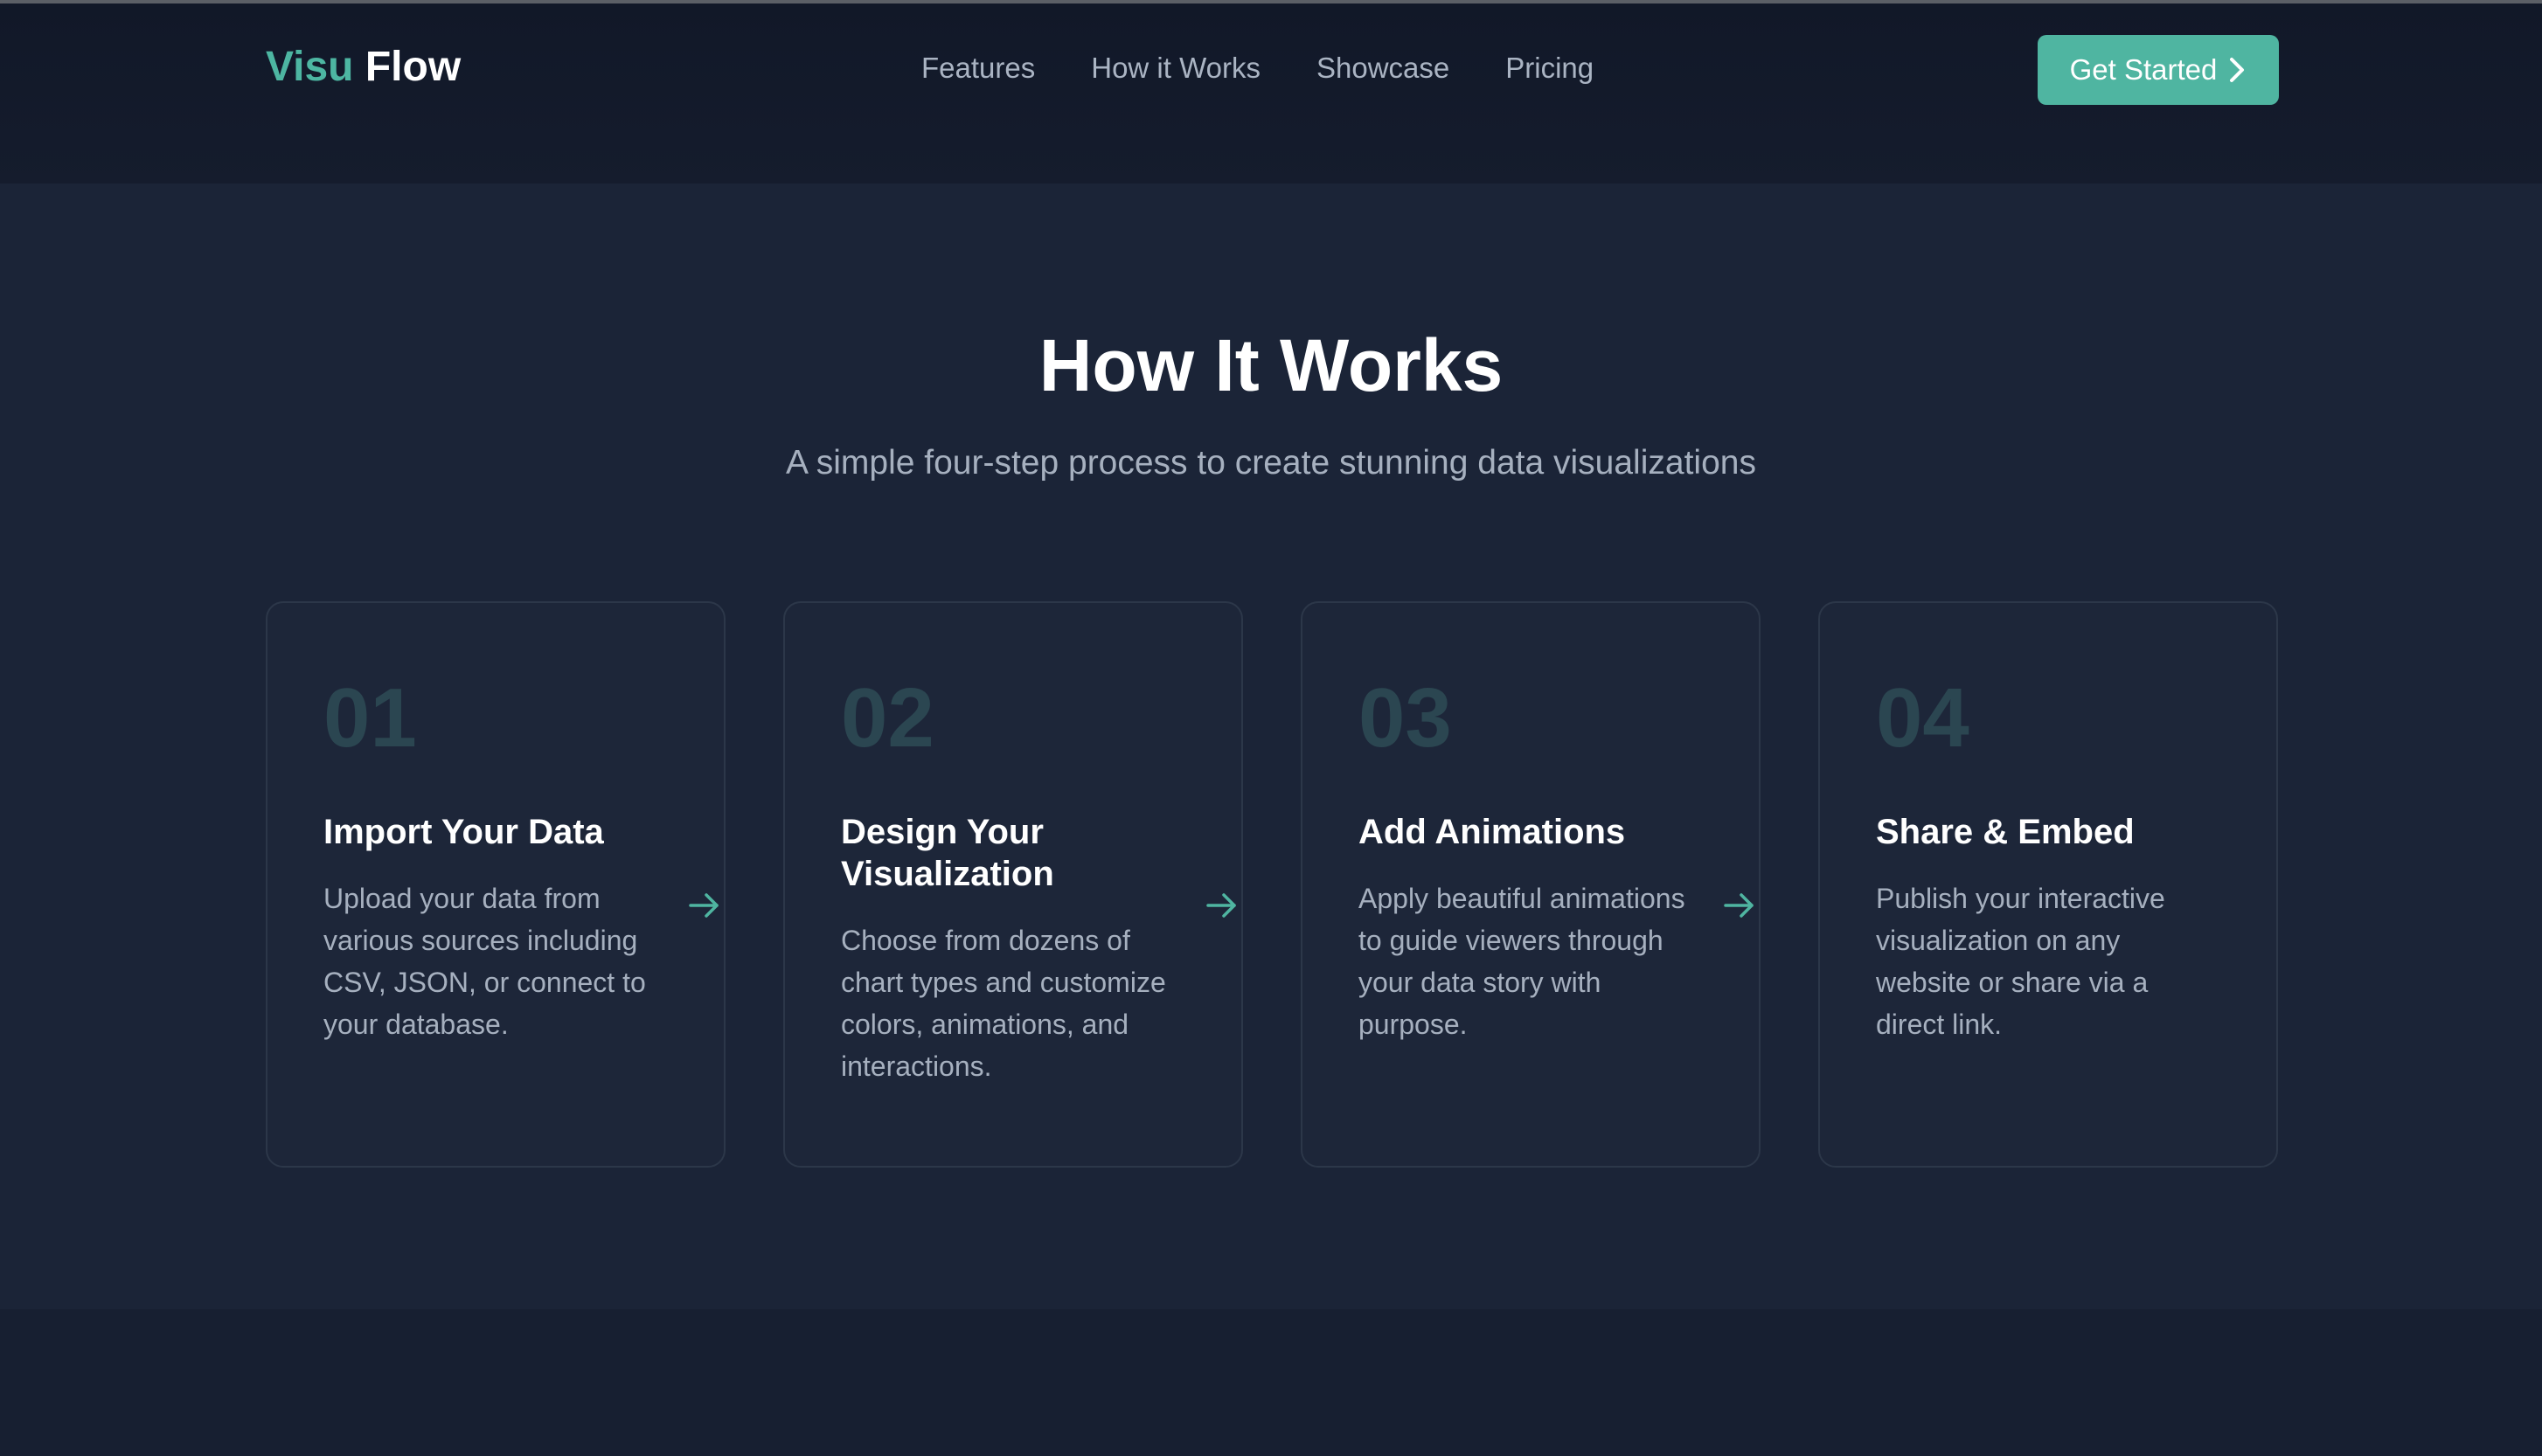  Describe the element at coordinates (414, 67) in the screenshot. I see `logo-text-flow: Flow` at that location.